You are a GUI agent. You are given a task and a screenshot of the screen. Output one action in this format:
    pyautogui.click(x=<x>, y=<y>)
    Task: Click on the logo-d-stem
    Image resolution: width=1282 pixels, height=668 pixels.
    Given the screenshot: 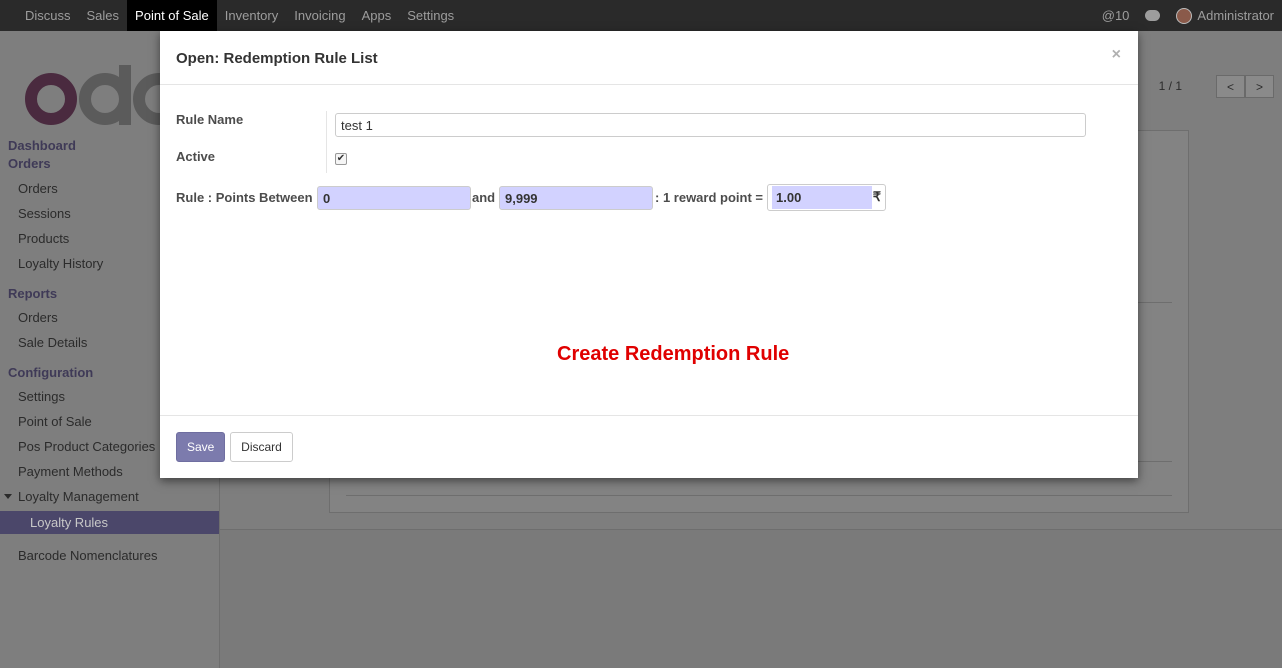 What is the action you would take?
    pyautogui.click(x=125, y=95)
    